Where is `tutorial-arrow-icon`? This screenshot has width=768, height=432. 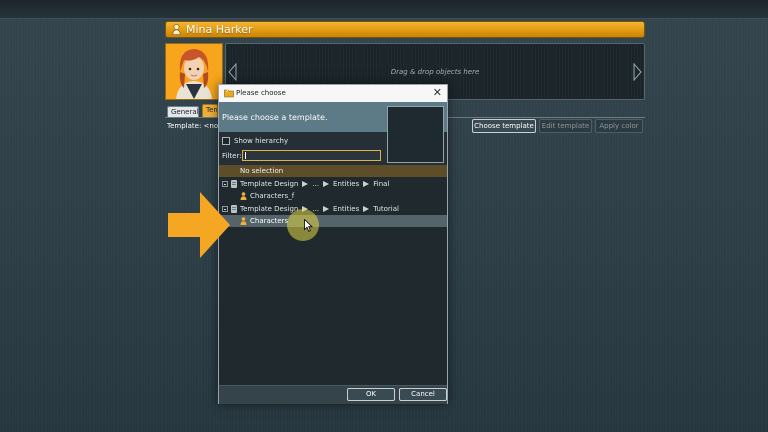 tutorial-arrow-icon is located at coordinates (199, 226).